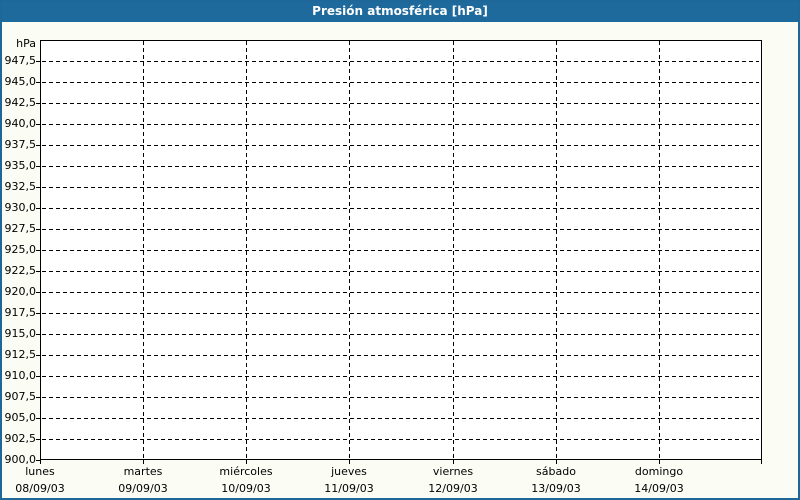 The width and height of the screenshot is (800, 500). What do you see at coordinates (453, 488) in the screenshot?
I see `x-date-label: 12/09/03` at bounding box center [453, 488].